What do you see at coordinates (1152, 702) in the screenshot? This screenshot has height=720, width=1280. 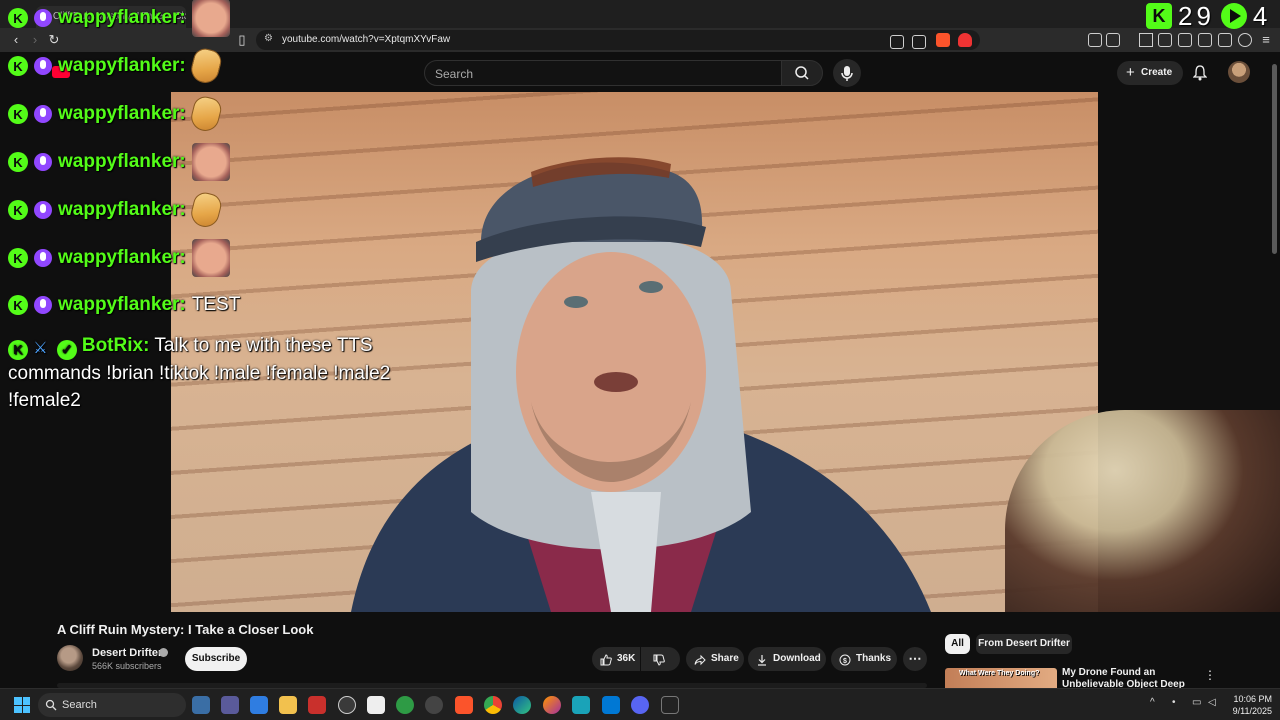 I see `tray-overflow-icon: ^` at bounding box center [1152, 702].